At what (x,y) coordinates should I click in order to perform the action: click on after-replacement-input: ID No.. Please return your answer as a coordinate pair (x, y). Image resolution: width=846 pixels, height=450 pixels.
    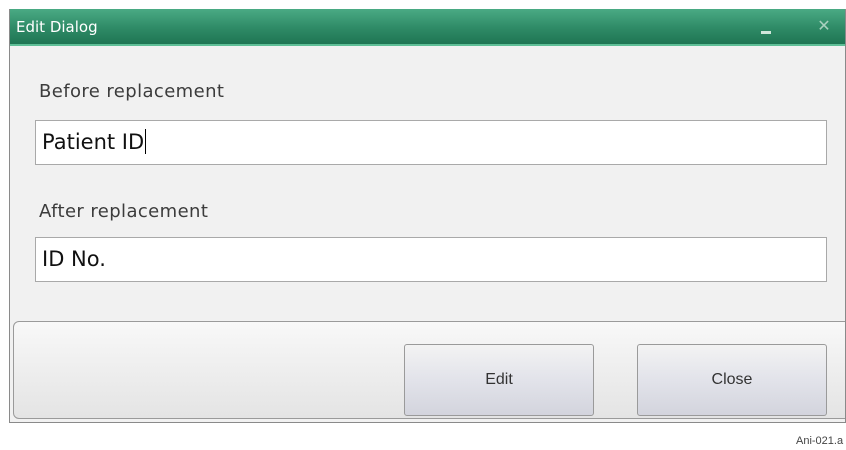
    Looking at the image, I should click on (431, 259).